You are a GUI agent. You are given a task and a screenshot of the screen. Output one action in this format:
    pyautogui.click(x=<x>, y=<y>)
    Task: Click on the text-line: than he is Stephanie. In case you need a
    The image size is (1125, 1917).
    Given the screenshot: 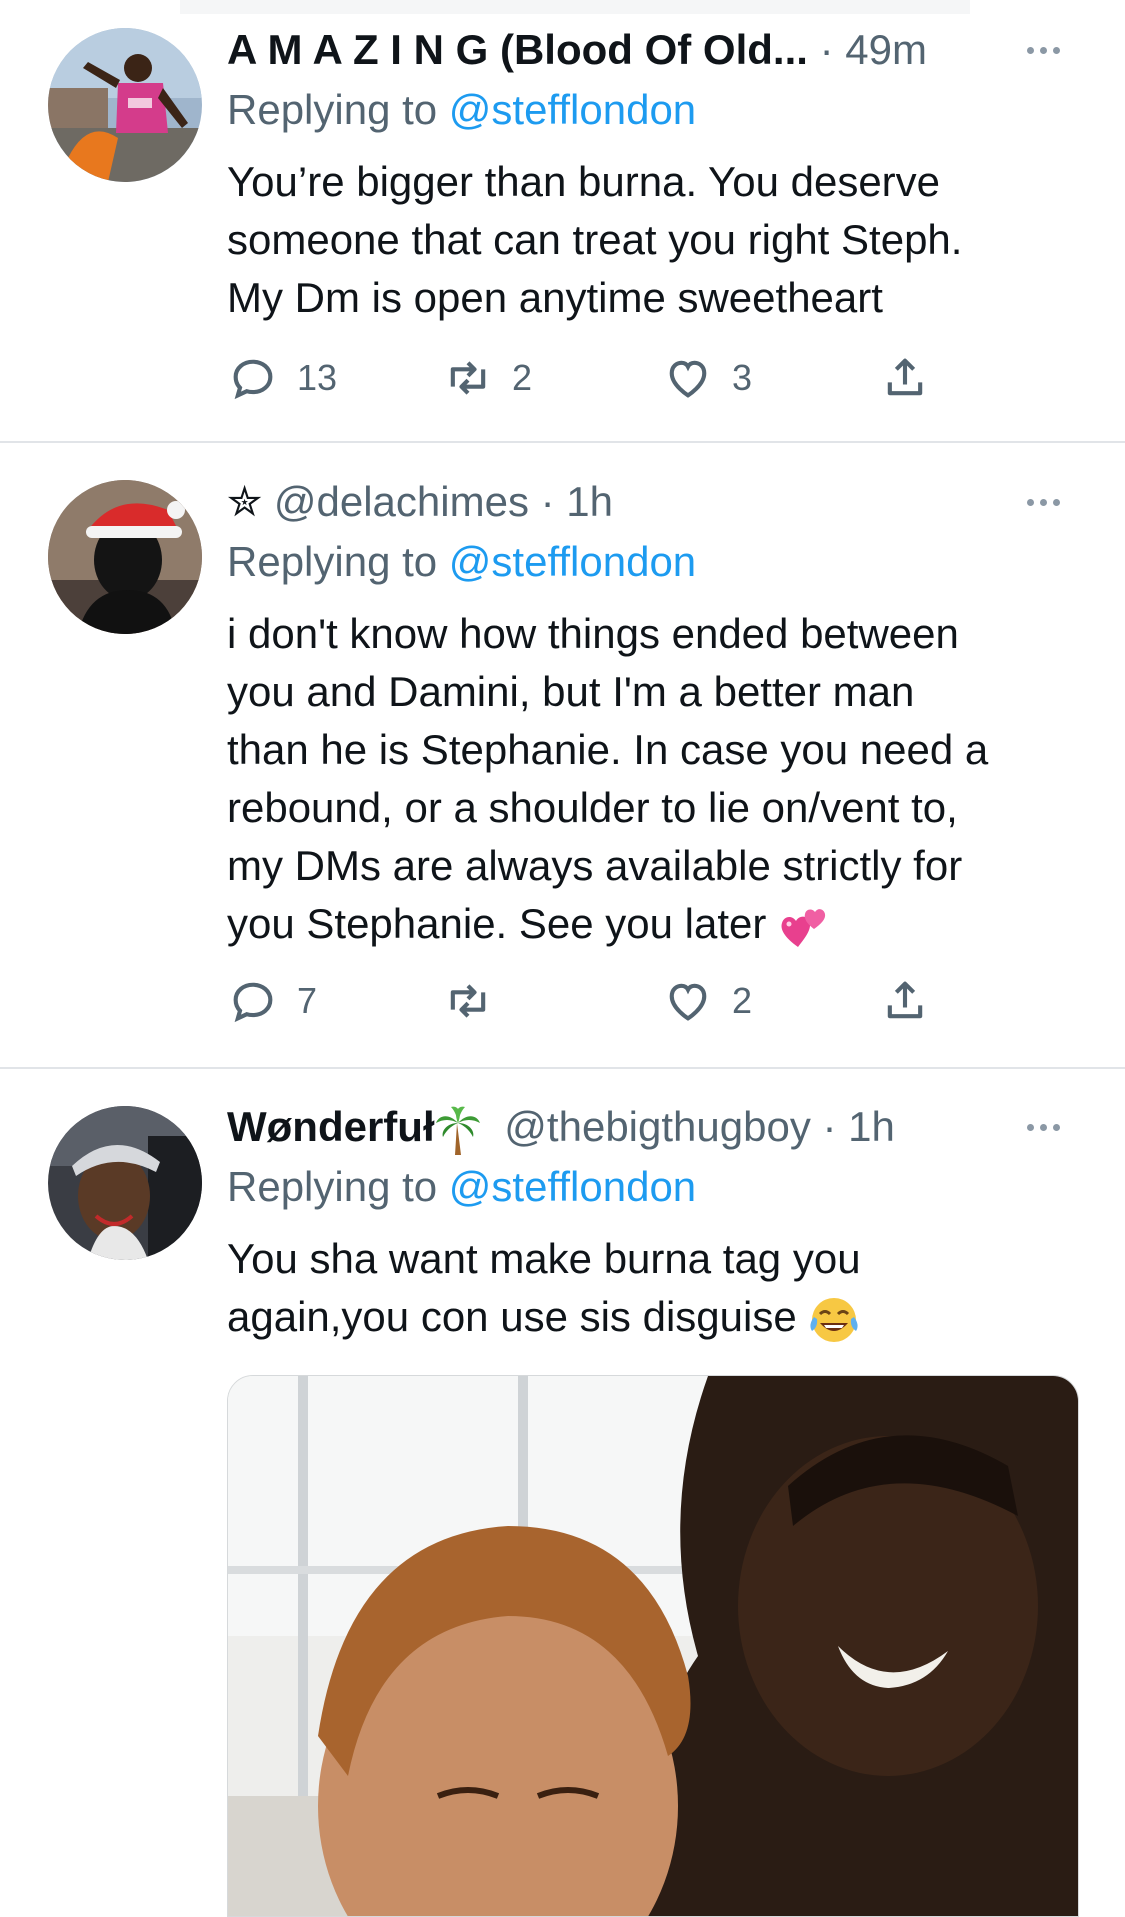 What is the action you would take?
    pyautogui.click(x=608, y=749)
    